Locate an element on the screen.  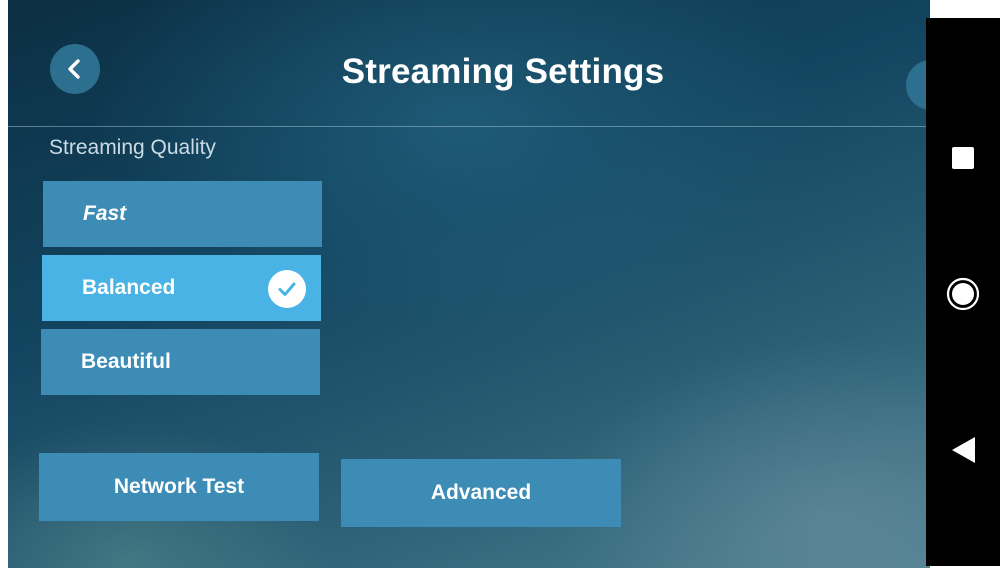
recent-apps-button is located at coordinates (963, 158).